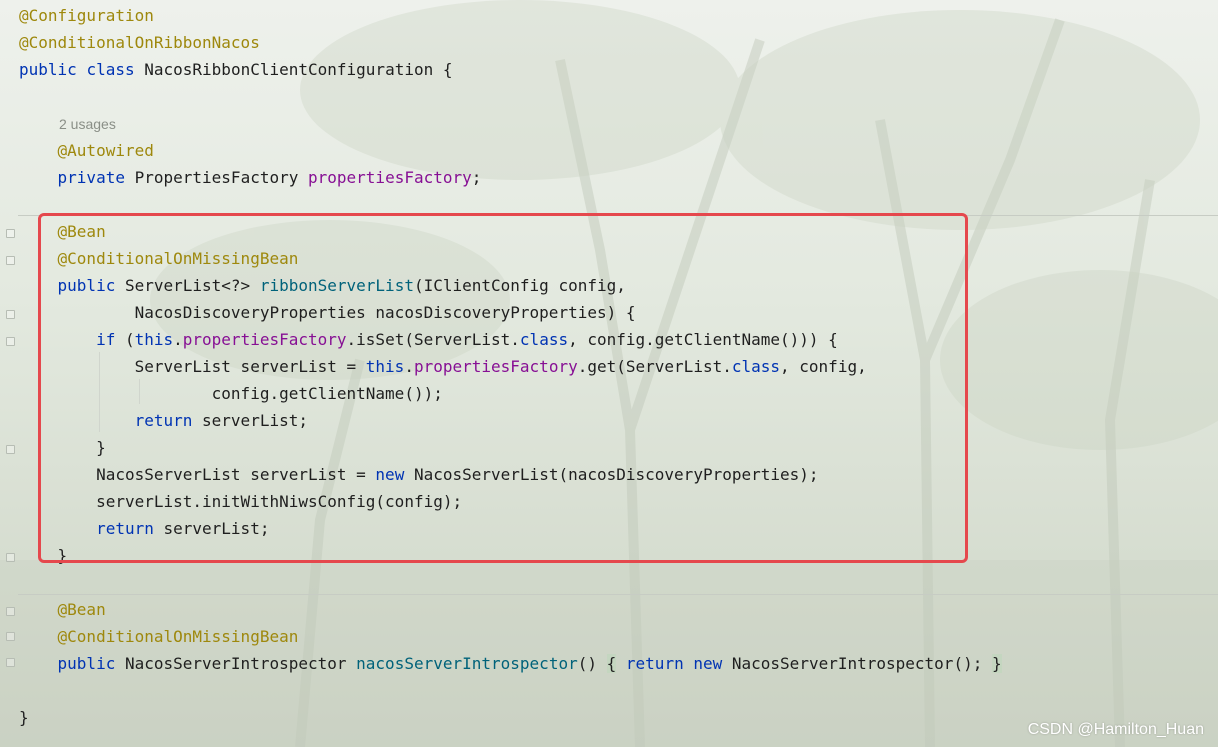 The width and height of the screenshot is (1218, 747). What do you see at coordinates (611, 663) in the screenshot?
I see `code-token: {` at bounding box center [611, 663].